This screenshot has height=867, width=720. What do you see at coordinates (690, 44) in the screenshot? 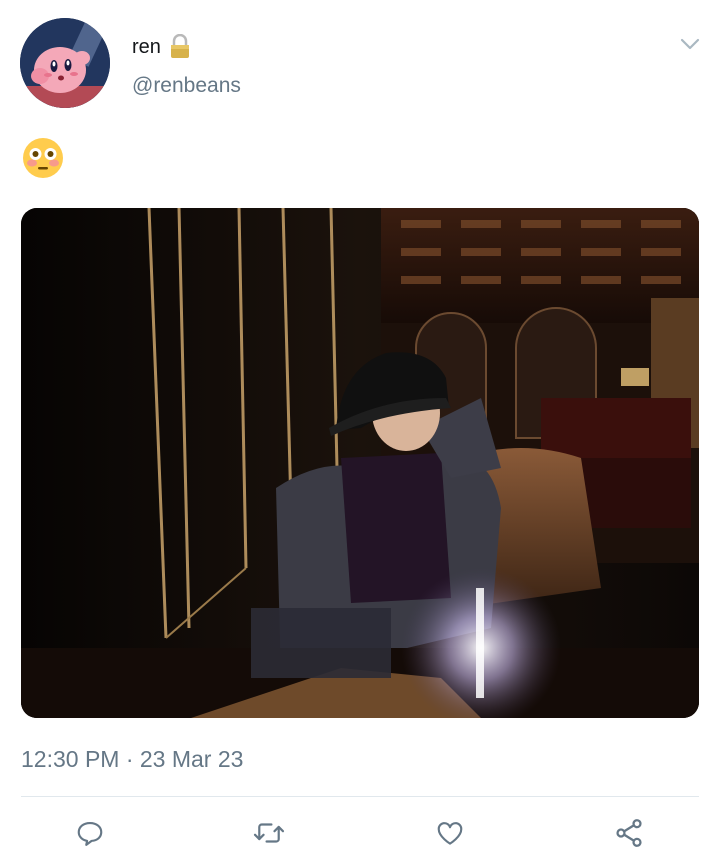
I see `chevron-down-icon` at bounding box center [690, 44].